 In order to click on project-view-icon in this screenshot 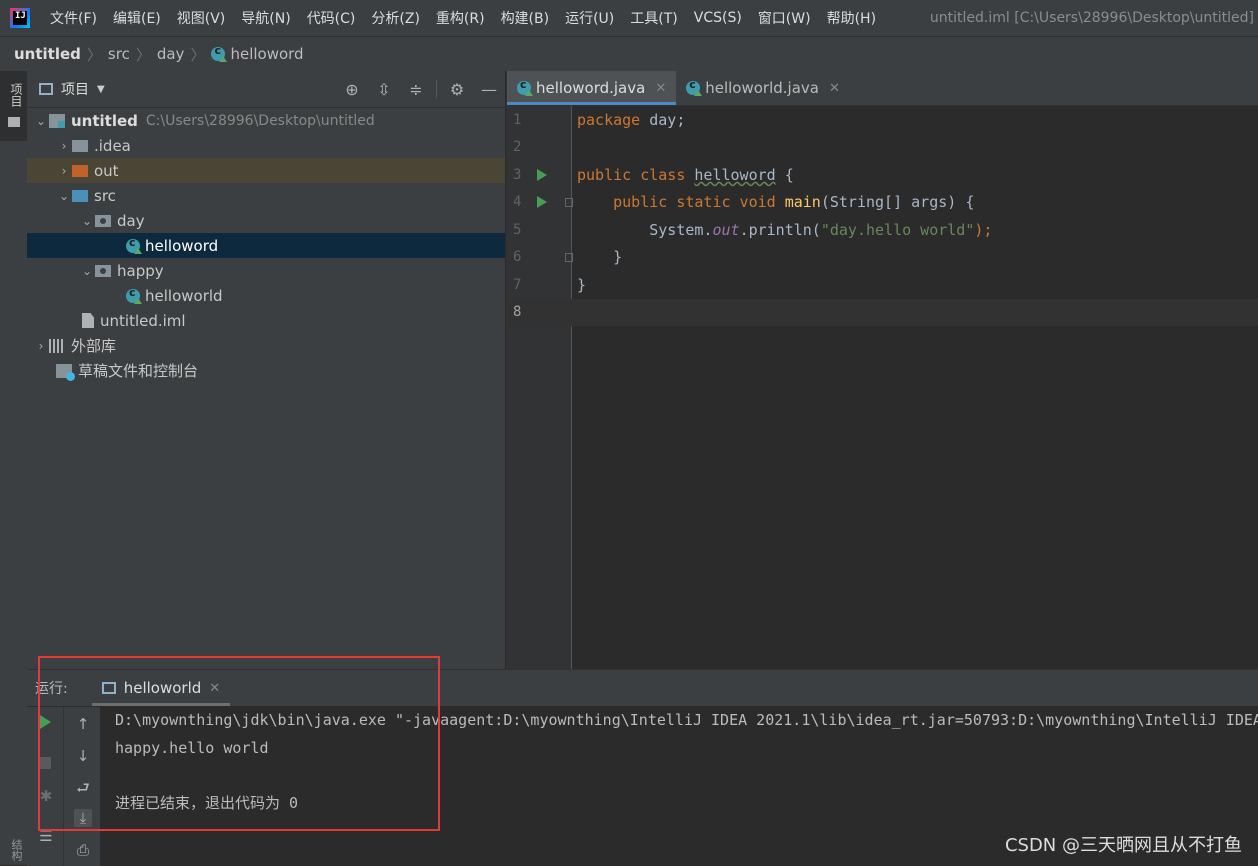, I will do `click(46, 89)`.